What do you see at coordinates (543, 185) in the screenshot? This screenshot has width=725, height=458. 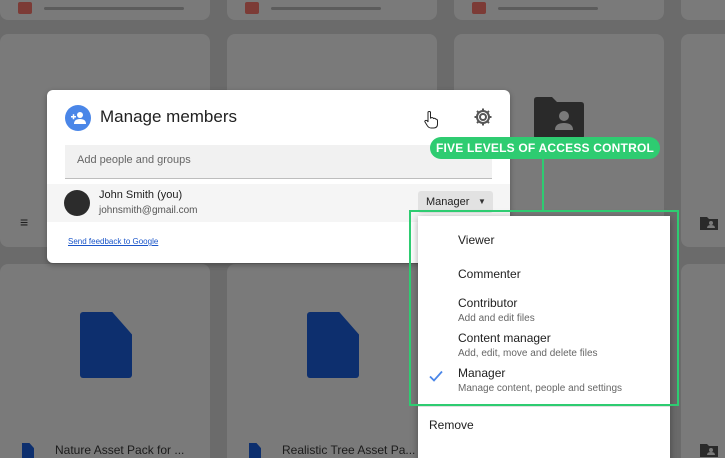 I see `annotation-connector-line` at bounding box center [543, 185].